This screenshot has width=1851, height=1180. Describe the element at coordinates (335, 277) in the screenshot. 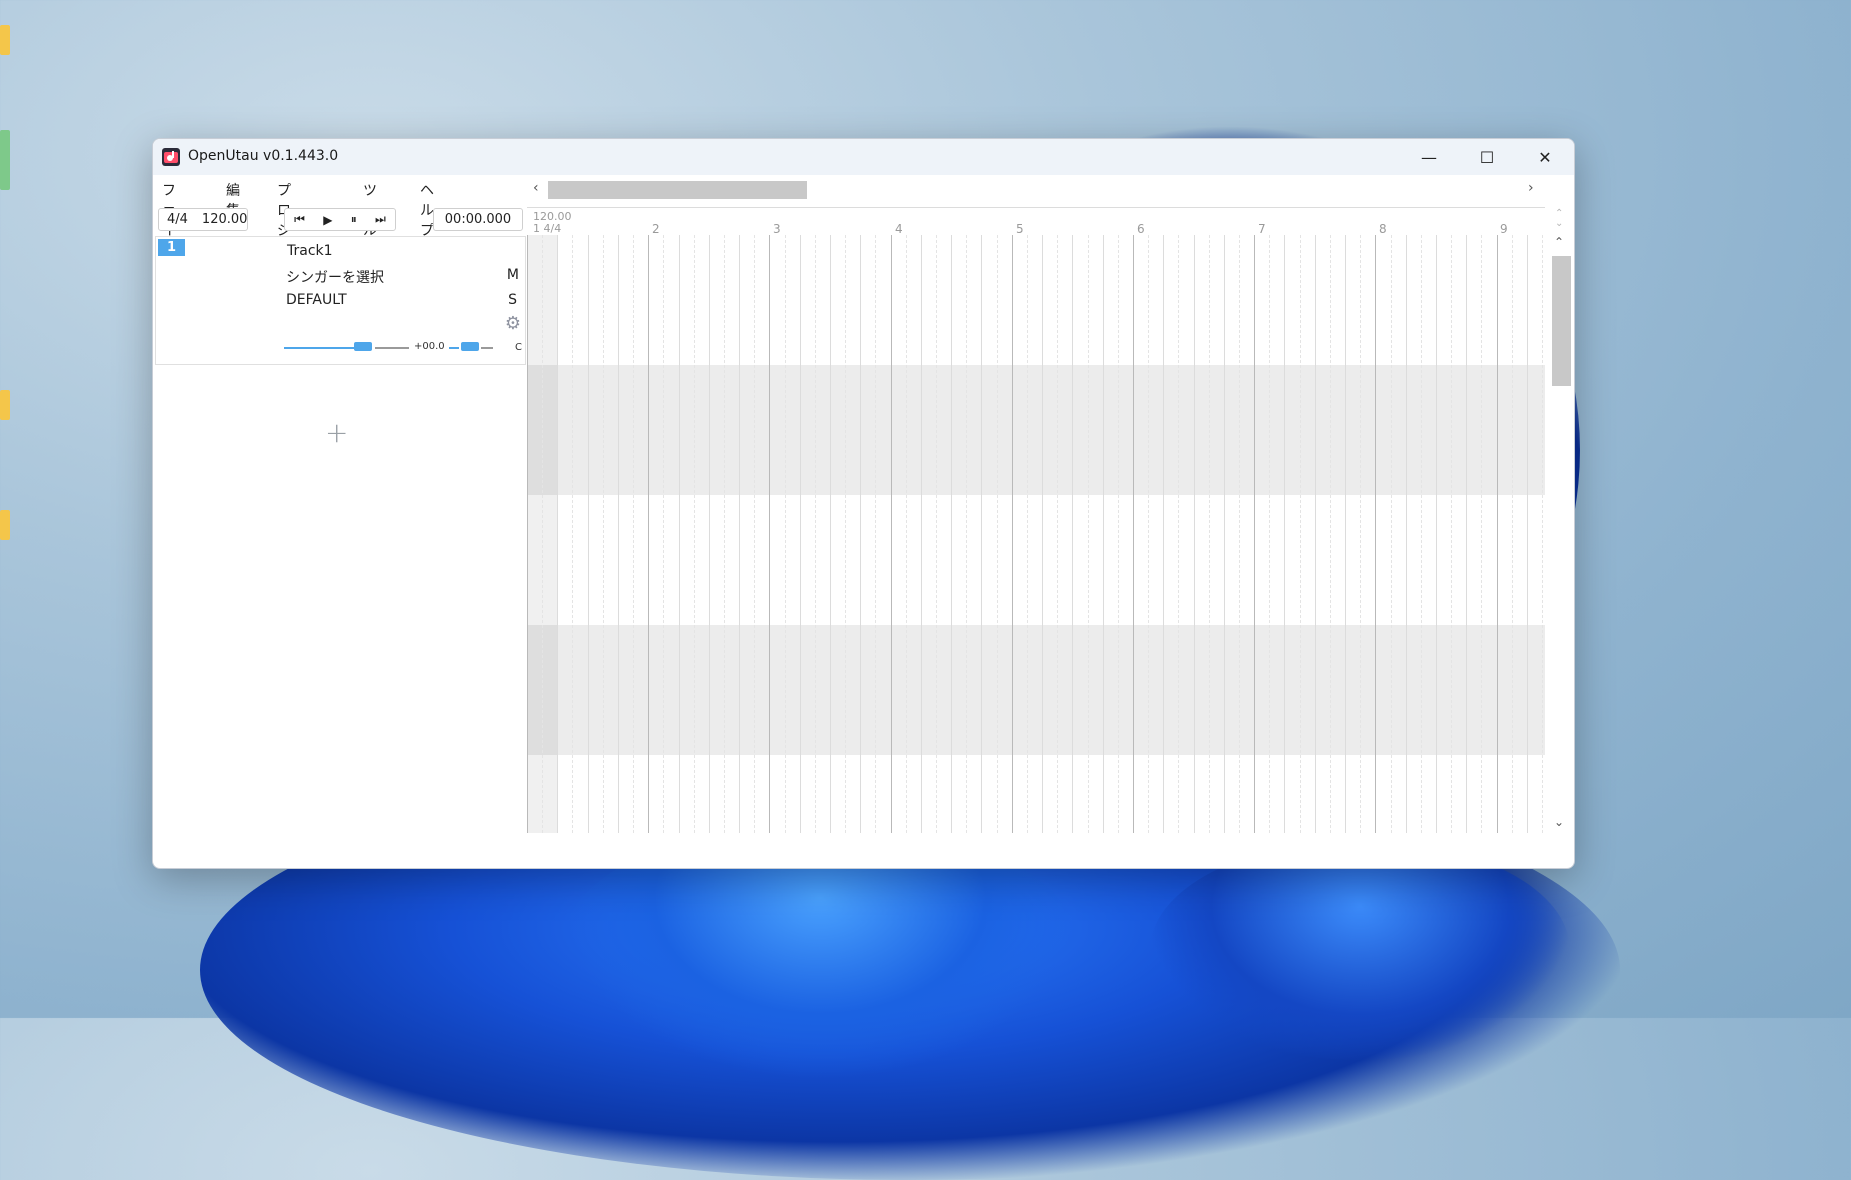

I see `singer-select: シンガーを選択` at that location.